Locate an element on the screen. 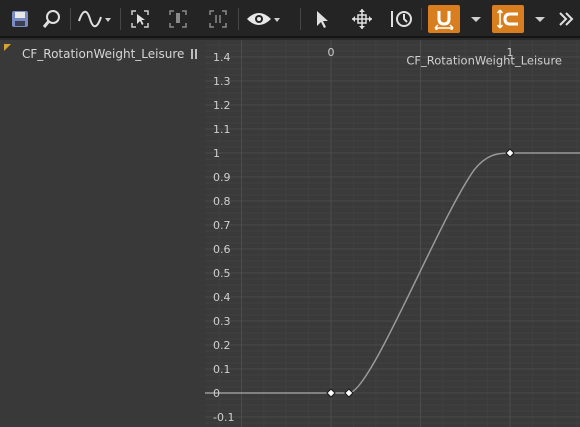 Image resolution: width=580 pixels, height=427 pixels. value-tick-label: 0.6 is located at coordinates (222, 249).